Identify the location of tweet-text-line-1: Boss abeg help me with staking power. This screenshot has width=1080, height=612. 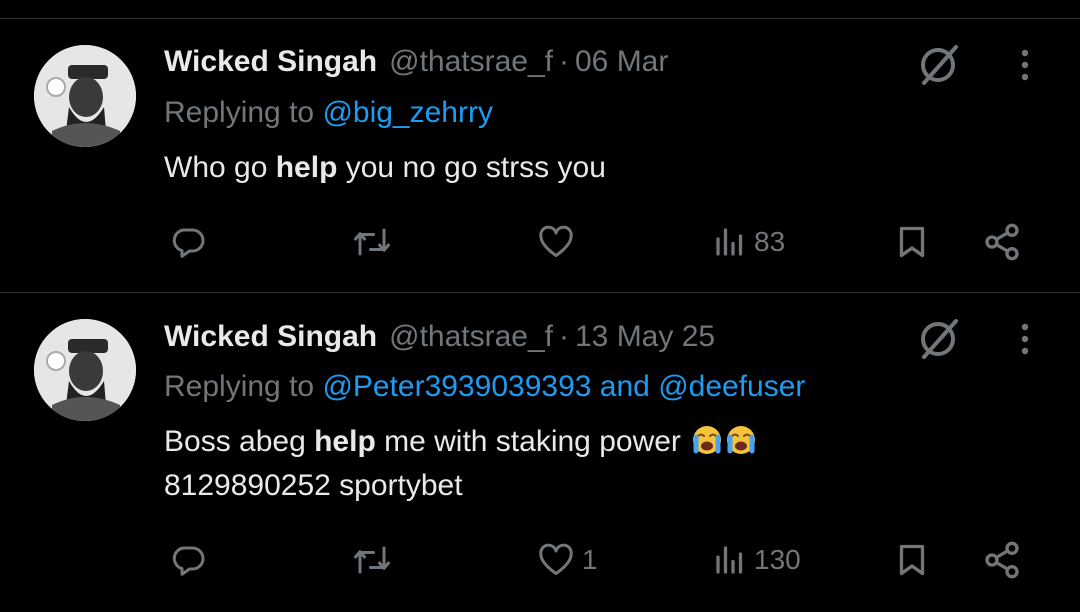
(460, 442).